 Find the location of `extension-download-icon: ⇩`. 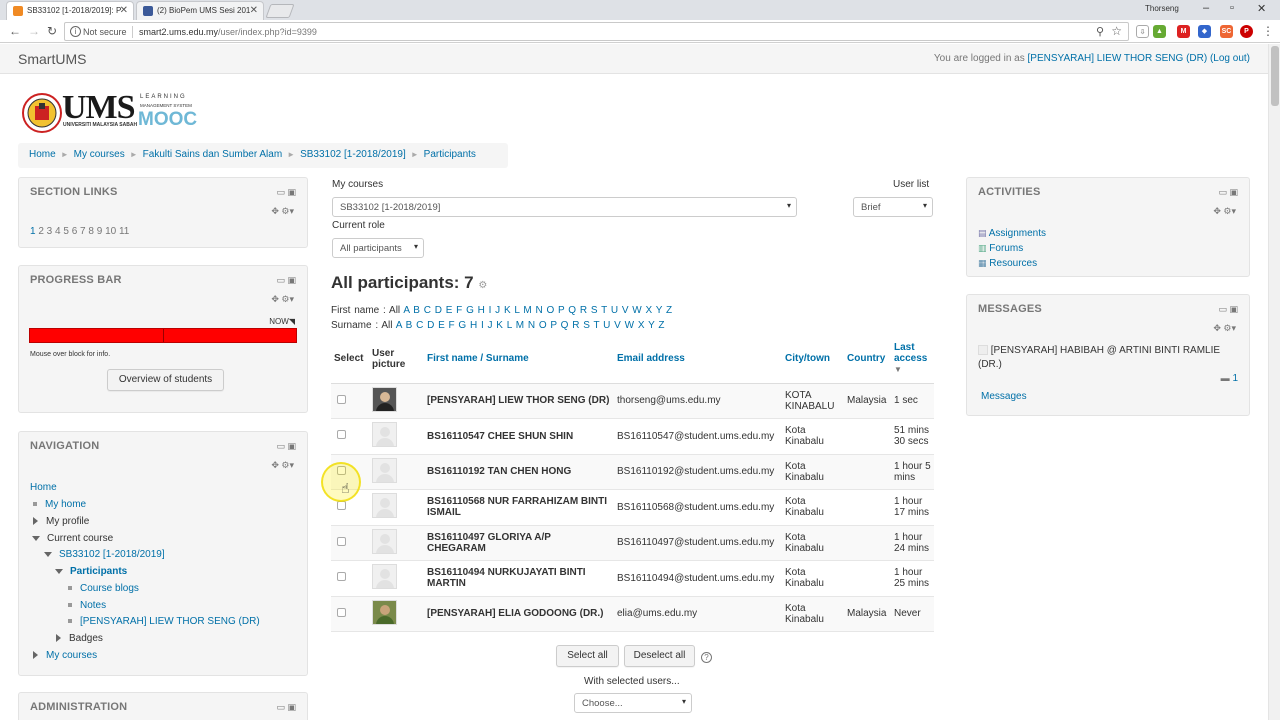

extension-download-icon: ⇩ is located at coordinates (1142, 31).